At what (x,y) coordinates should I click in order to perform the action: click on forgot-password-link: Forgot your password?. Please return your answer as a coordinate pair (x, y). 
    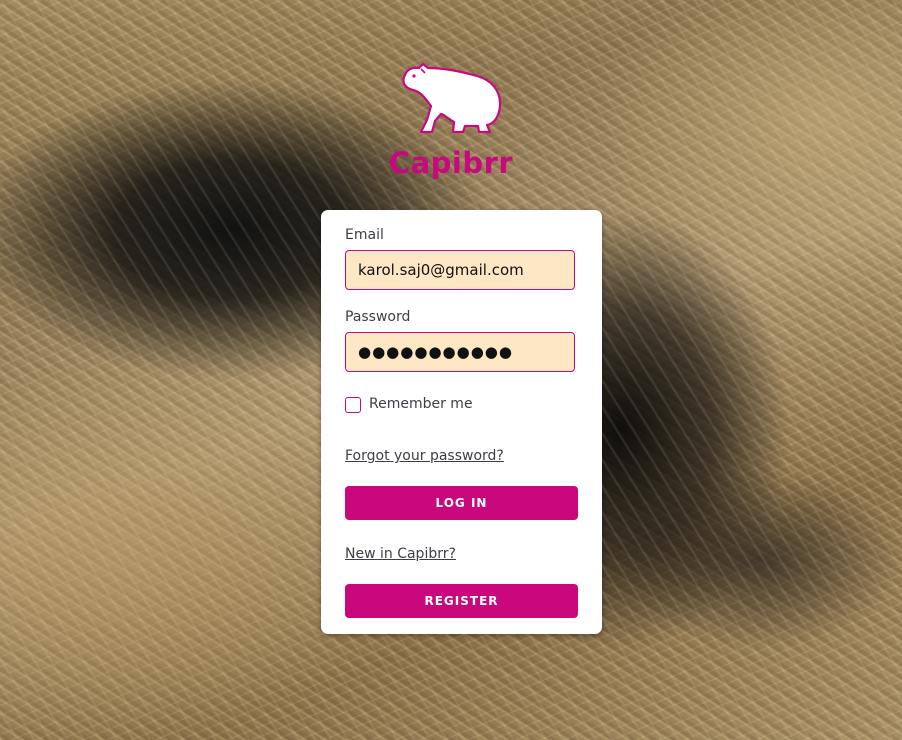
    Looking at the image, I should click on (424, 456).